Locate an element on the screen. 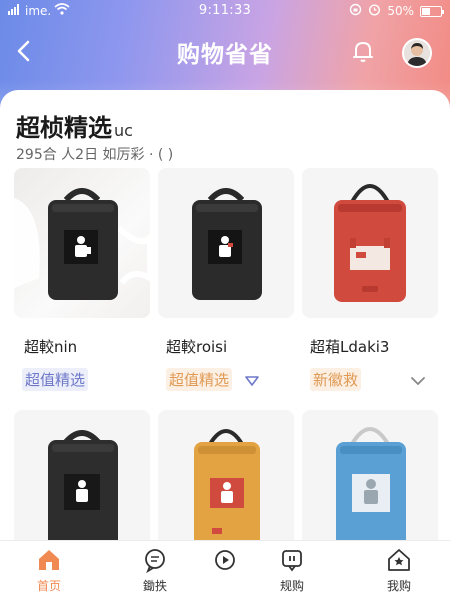 This screenshot has width=450, height=600. product-tag-1: 超值精选 is located at coordinates (55, 379).